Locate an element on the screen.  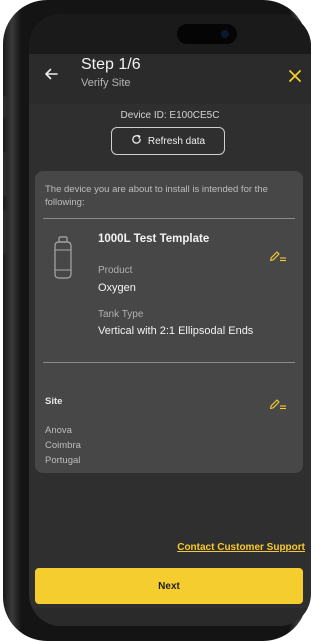
site-line: Anova is located at coordinates (58, 430).